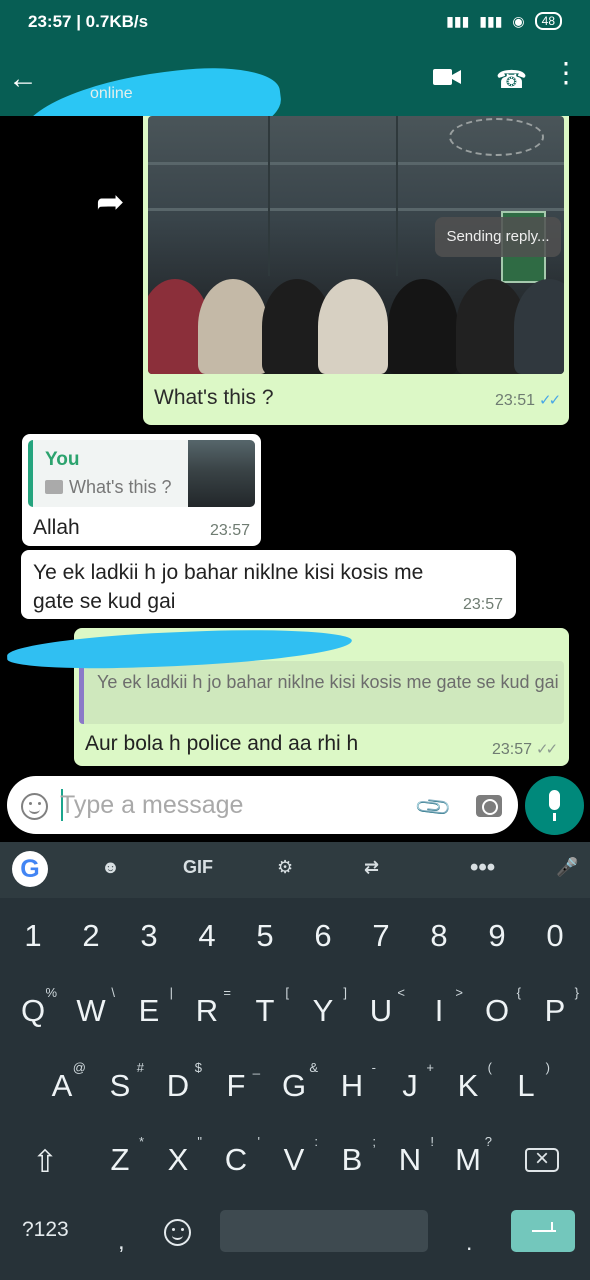  What do you see at coordinates (23, 79) in the screenshot?
I see `back-arrow-icon: ←` at bounding box center [23, 79].